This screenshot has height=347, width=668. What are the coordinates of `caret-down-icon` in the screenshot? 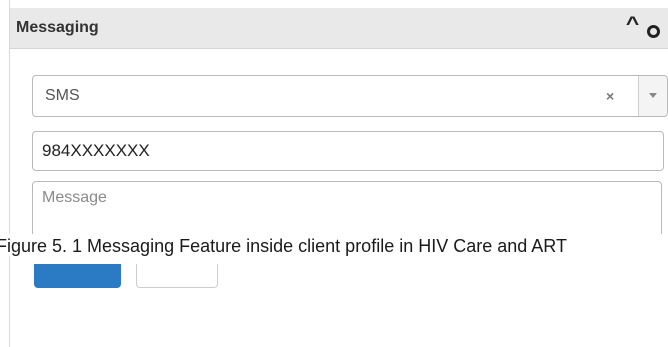 It's located at (653, 95).